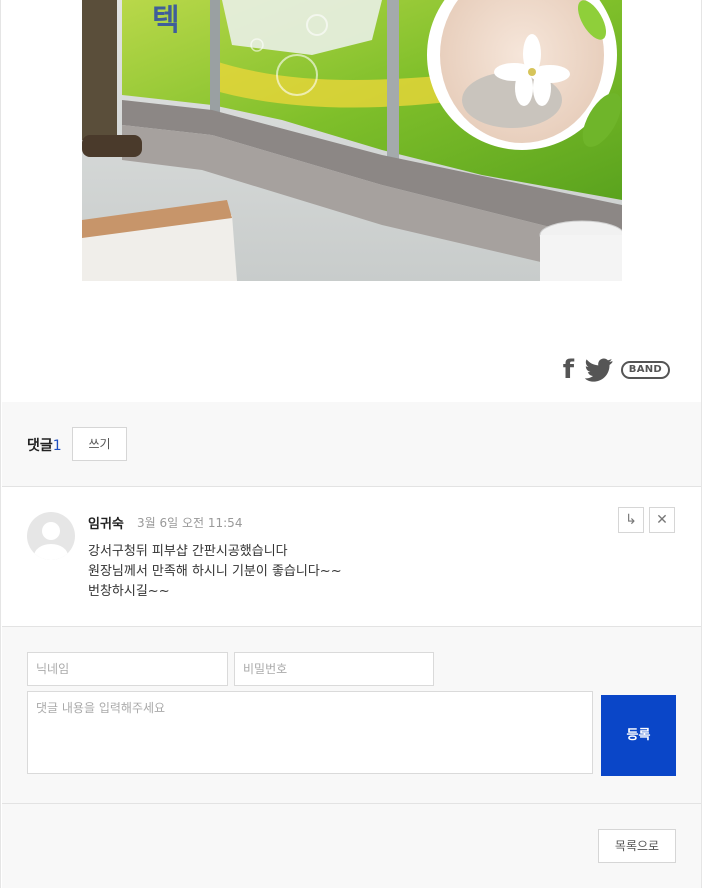 This screenshot has width=706, height=888. I want to click on comment-title-label: 댓글, so click(40, 446).